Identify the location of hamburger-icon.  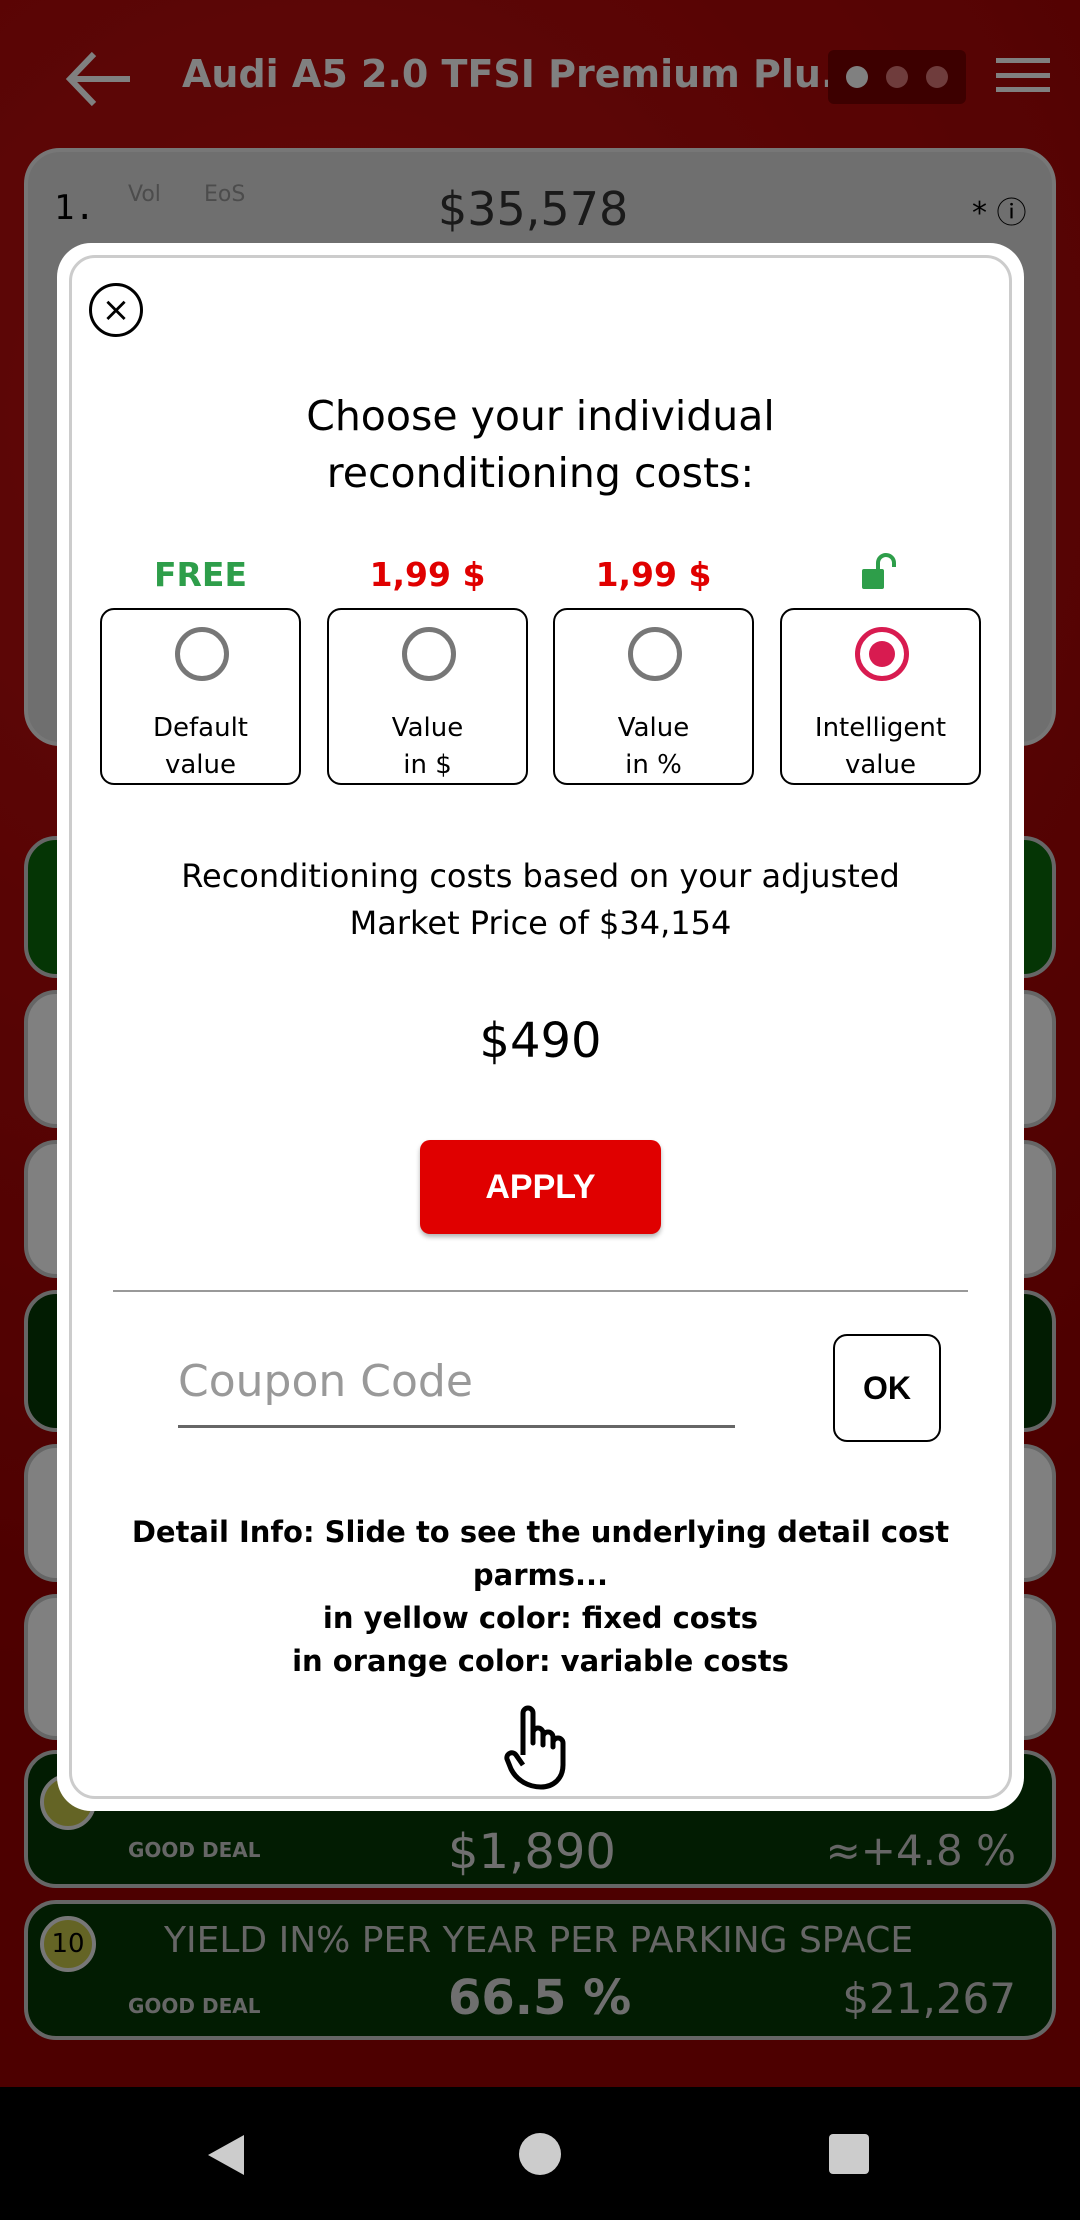
(1023, 75).